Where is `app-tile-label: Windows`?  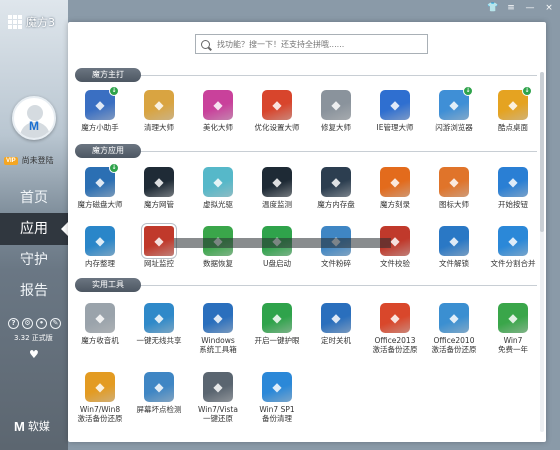
app-tile-label: Windows is located at coordinates (218, 340).